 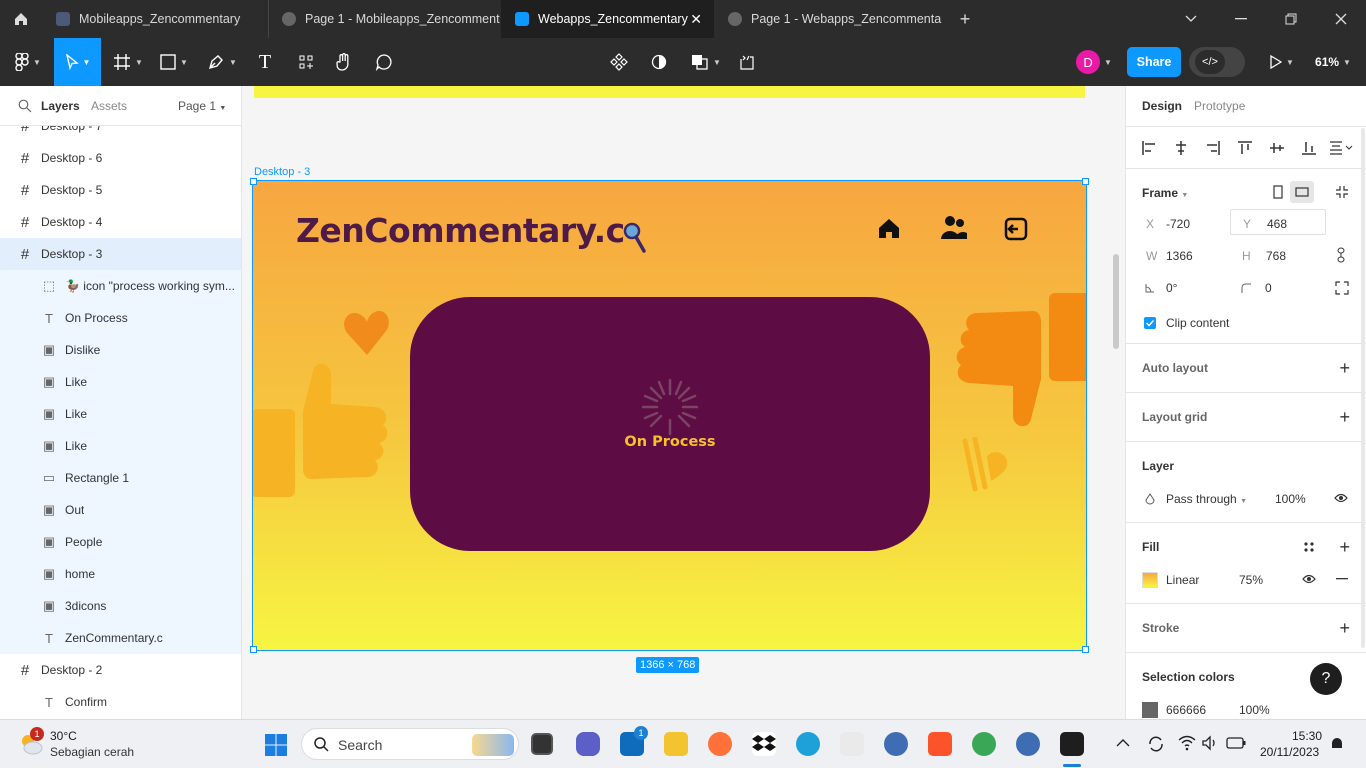 I want to click on layer-item: T ZenCommentary.c, so click(x=120, y=638).